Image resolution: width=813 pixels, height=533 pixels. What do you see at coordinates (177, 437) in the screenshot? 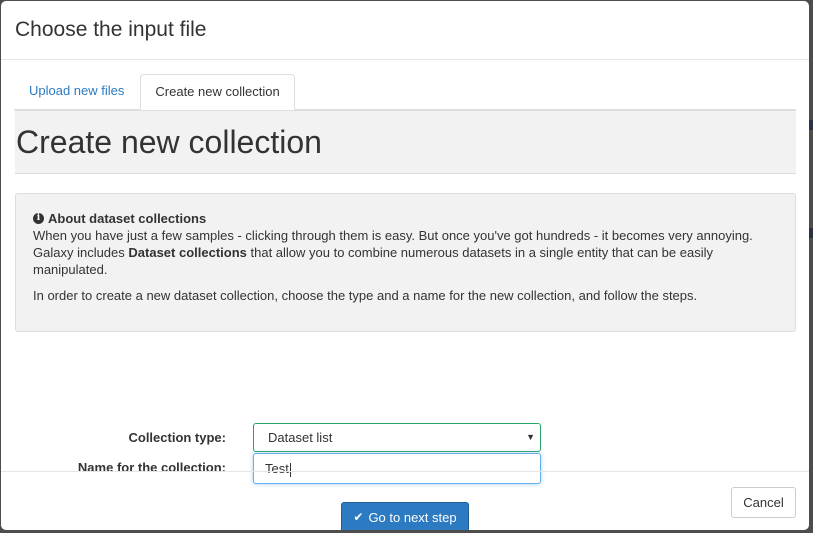
I see `collection-type-label: Collection type:` at bounding box center [177, 437].